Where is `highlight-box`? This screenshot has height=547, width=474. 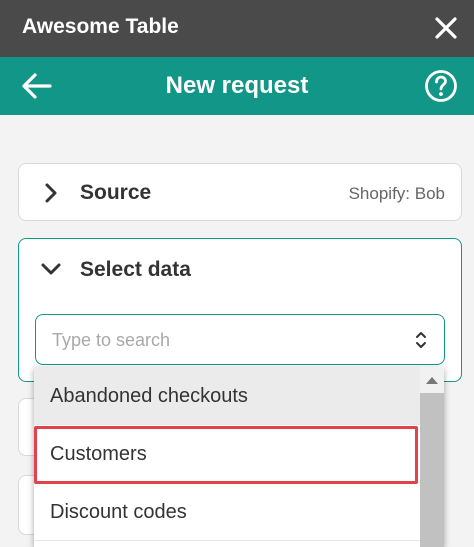 highlight-box is located at coordinates (226, 455).